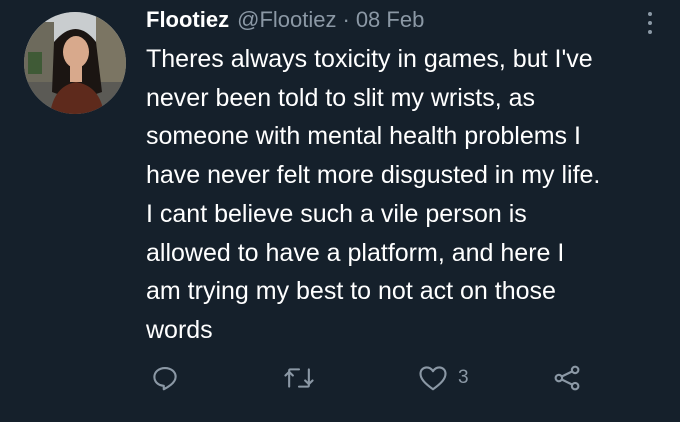 The image size is (680, 422). I want to click on avatar-photo, so click(75, 63).